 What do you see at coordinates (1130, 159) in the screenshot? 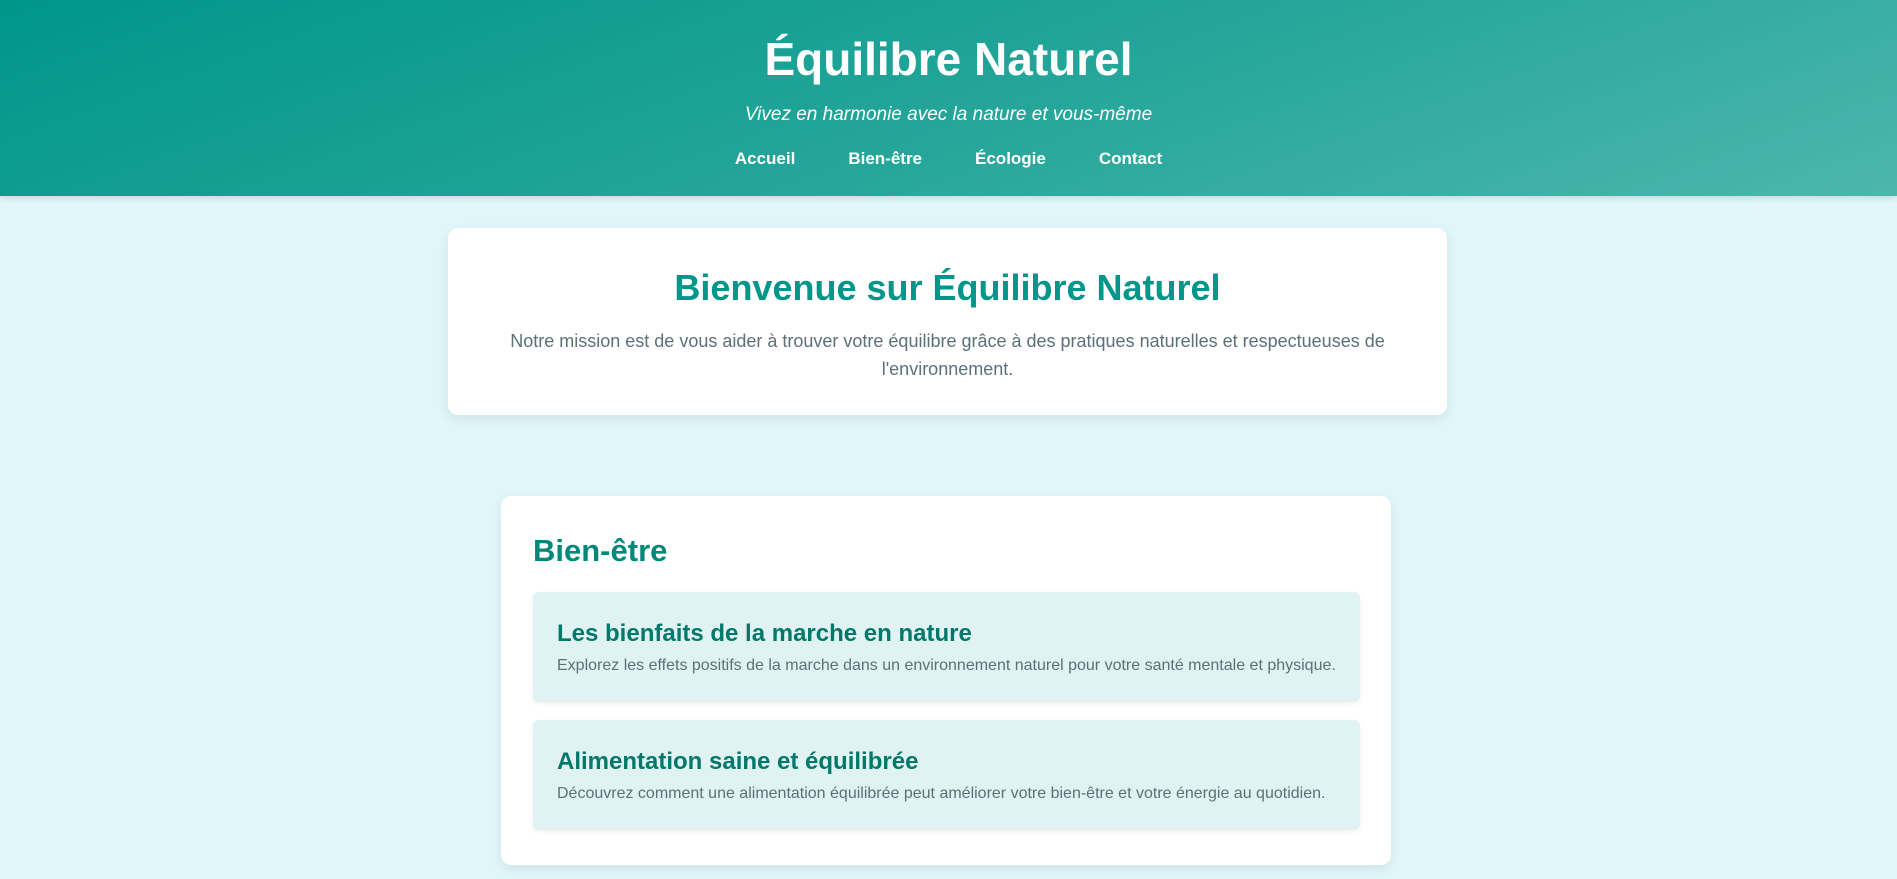
I see `nav-link-contact: Contact` at bounding box center [1130, 159].